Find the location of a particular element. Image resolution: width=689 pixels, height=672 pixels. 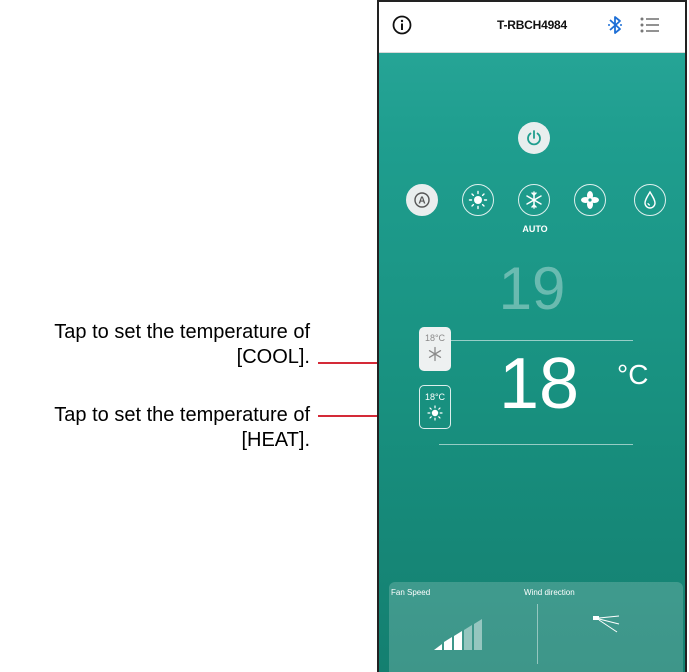

heat-mode-icon is located at coordinates (478, 200).